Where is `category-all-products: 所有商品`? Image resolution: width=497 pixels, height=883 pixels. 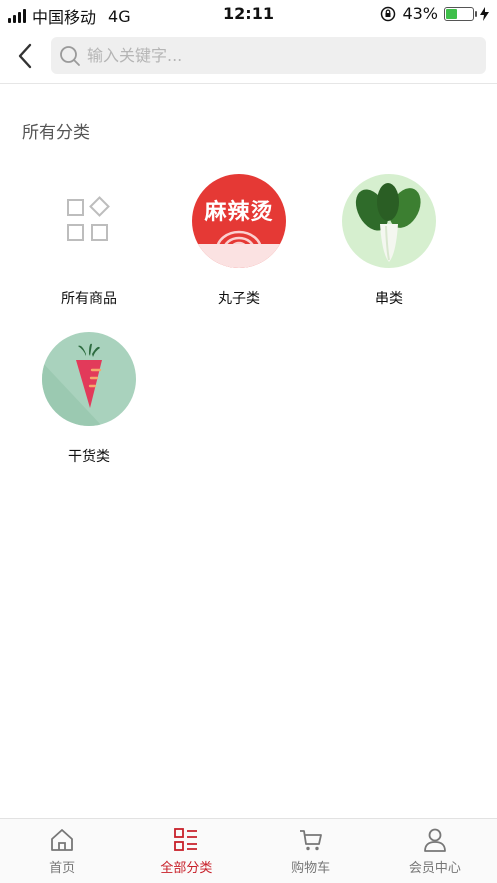
category-all-products: 所有商品 is located at coordinates (89, 241).